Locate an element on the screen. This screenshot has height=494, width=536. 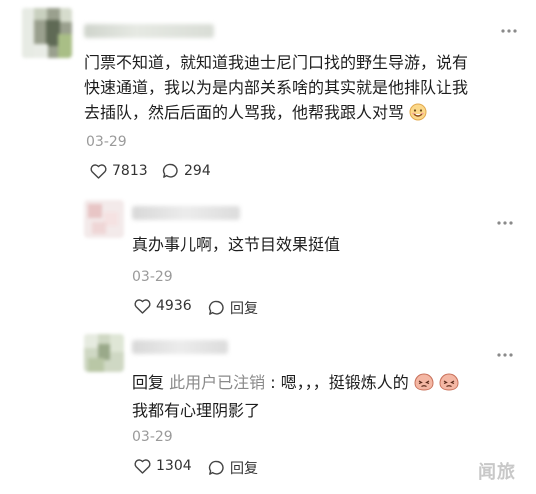
comment-text-line: 我都有心理阴影了 is located at coordinates (196, 410).